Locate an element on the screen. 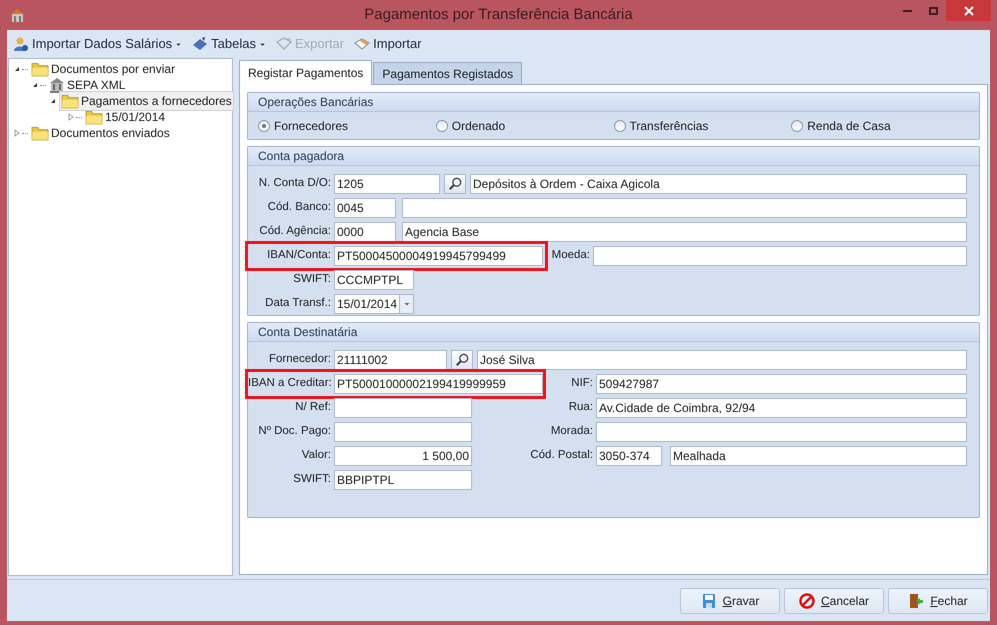 This screenshot has height=625, width=997. group-title: Conta Destinatária is located at coordinates (613, 332).